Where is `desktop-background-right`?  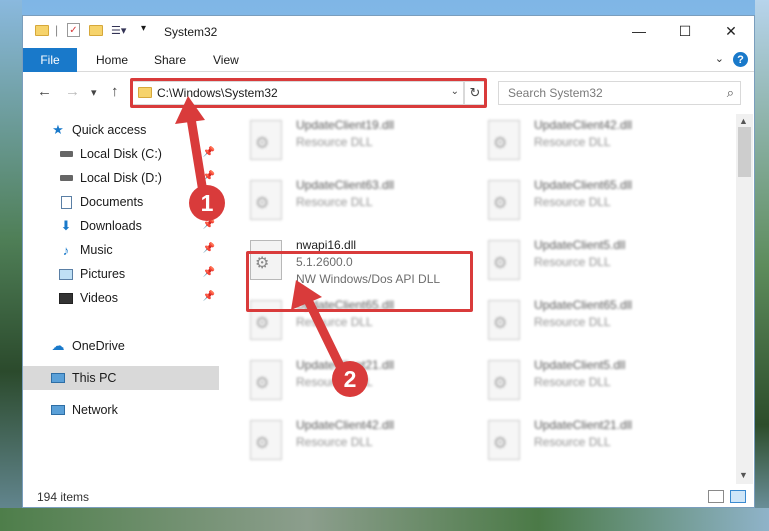
desktop-background-right is located at coordinates (762, 265).